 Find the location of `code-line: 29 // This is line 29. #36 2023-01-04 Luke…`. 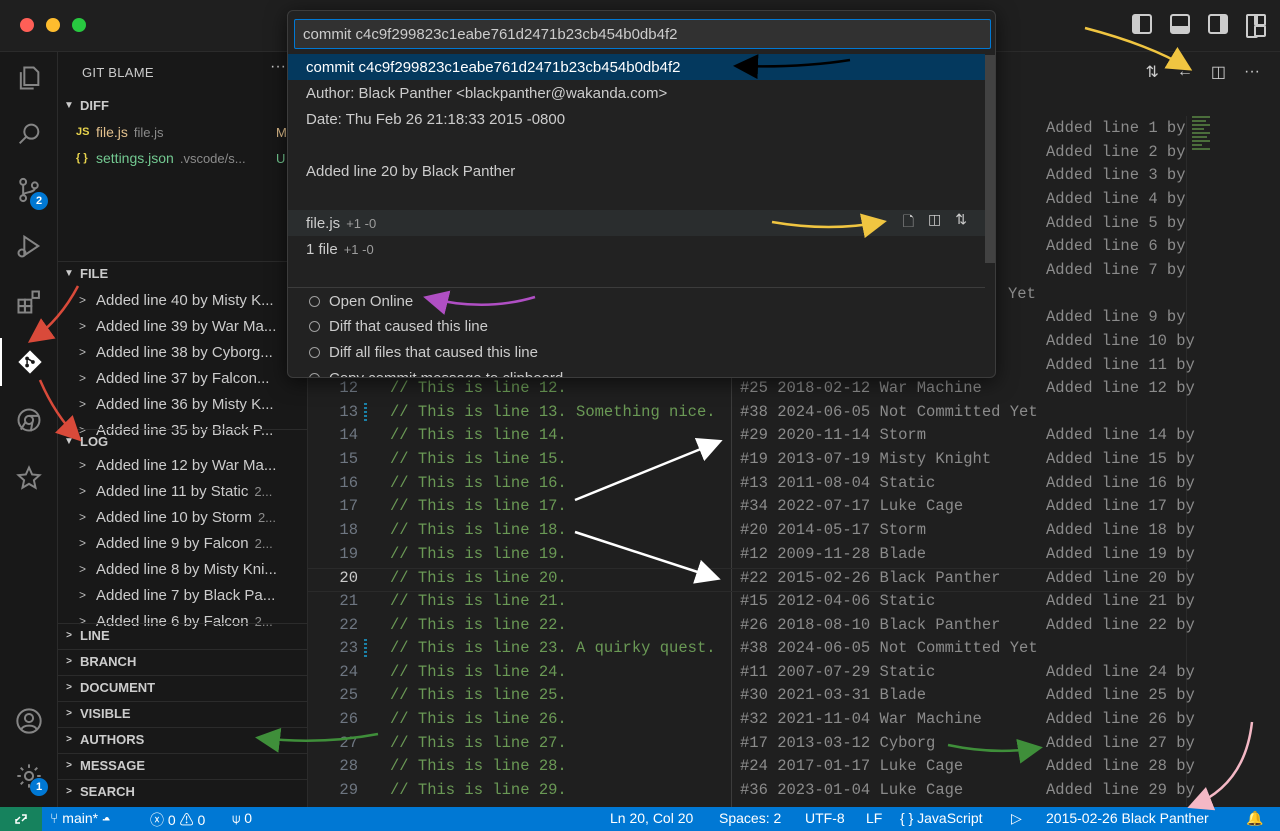

code-line: 29 // This is line 29. #36 2023-01-04 Luke… is located at coordinates (751, 793).